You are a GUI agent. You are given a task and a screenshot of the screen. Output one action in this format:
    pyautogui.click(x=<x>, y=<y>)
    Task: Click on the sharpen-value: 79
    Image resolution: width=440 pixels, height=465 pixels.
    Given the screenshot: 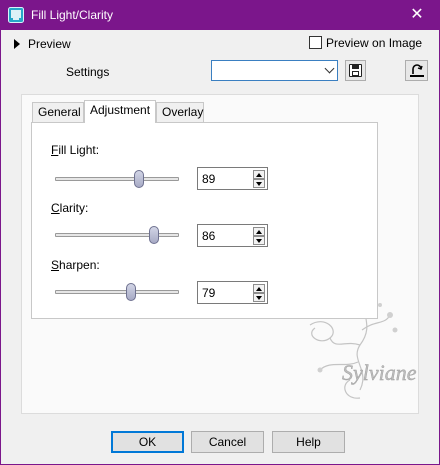 What is the action you would take?
    pyautogui.click(x=209, y=293)
    